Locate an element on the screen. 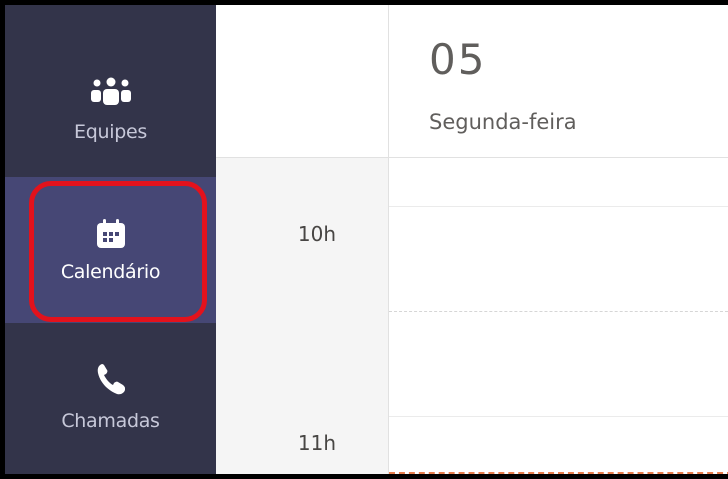 The height and width of the screenshot is (479, 728). day-header: 05 Segunda-feira is located at coordinates (558, 81).